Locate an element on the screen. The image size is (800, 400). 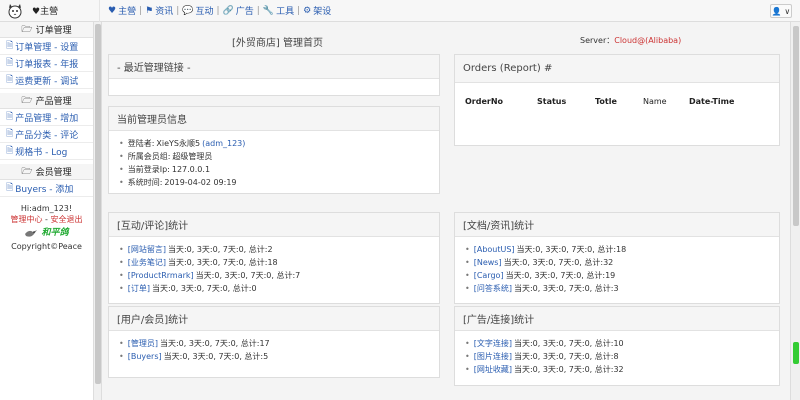
main-scrollbar is located at coordinates (795, 211).